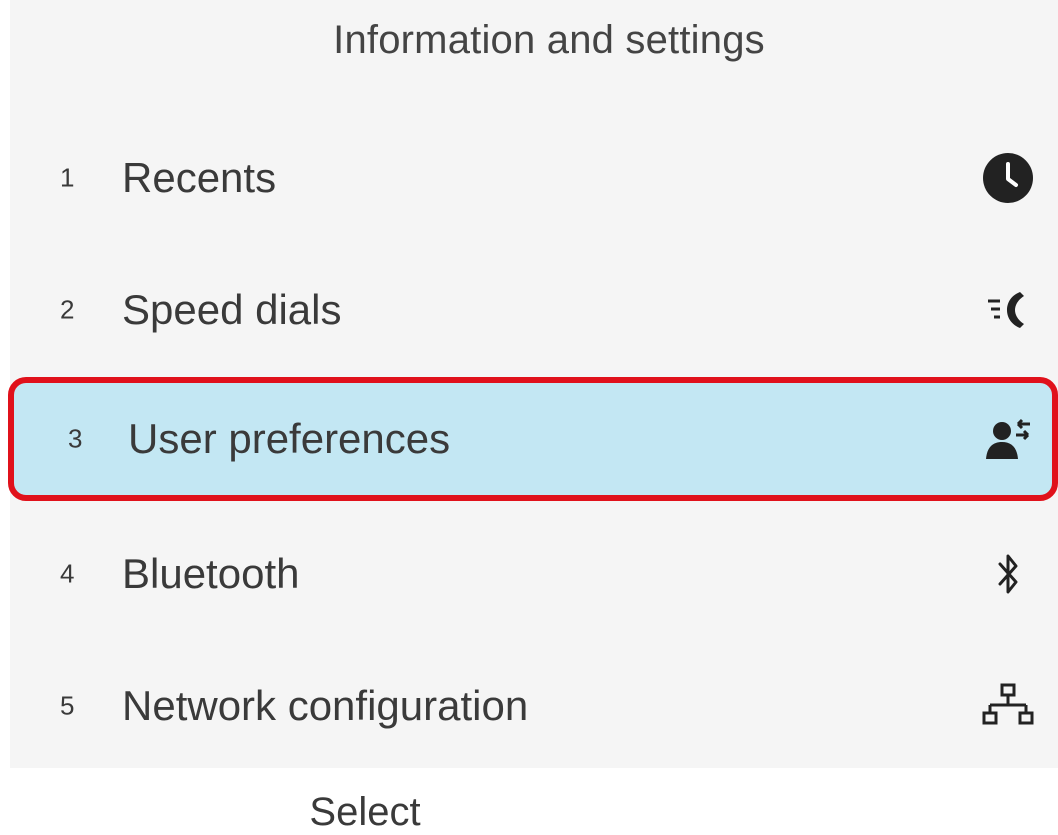 The image size is (1058, 835). I want to click on network-icon, so click(1008, 706).